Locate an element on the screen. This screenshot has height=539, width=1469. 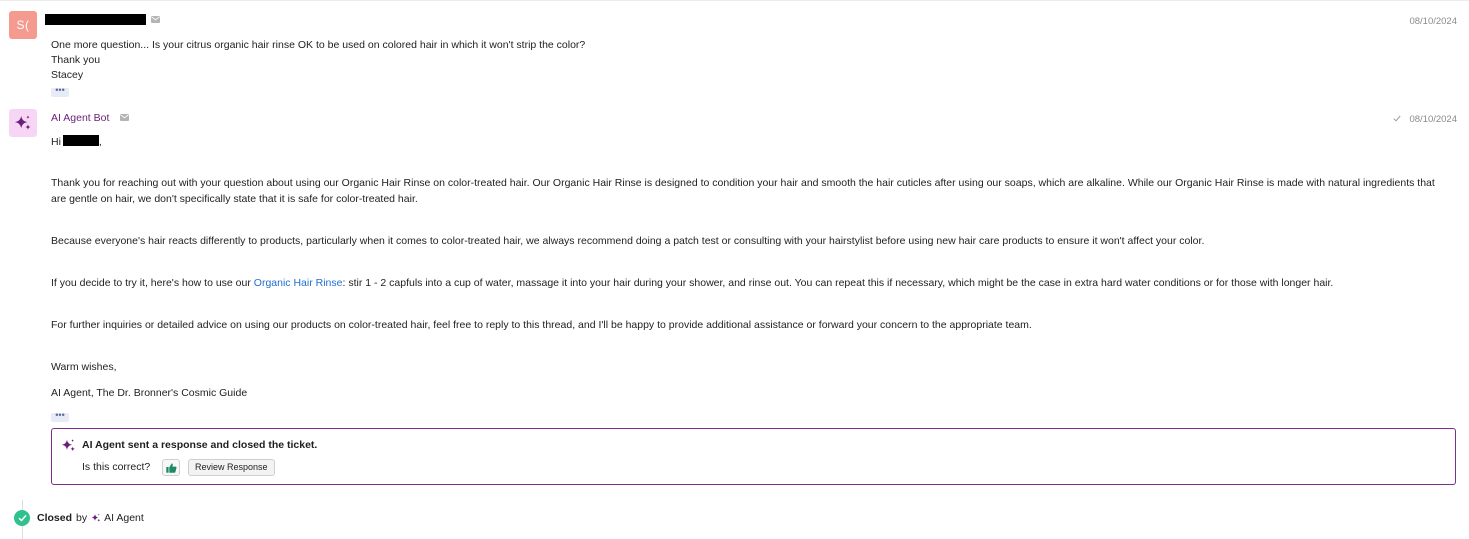
closed-label: Closed is located at coordinates (55, 518).